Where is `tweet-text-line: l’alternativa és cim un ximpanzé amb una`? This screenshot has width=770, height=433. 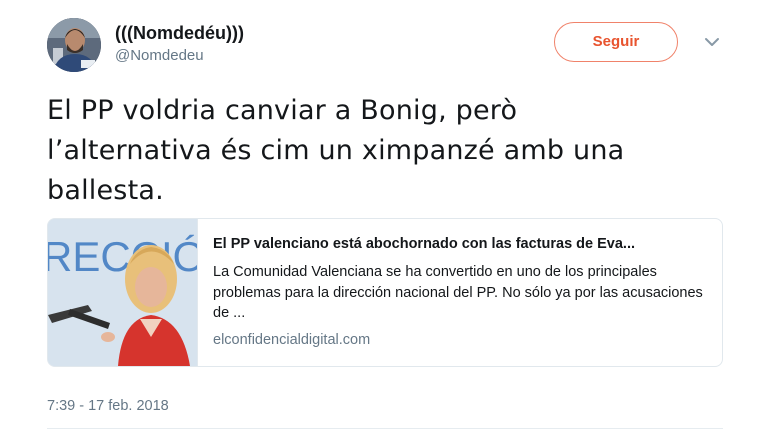 tweet-text-line: l’alternativa és cim un ximpanzé amb una is located at coordinates (336, 150).